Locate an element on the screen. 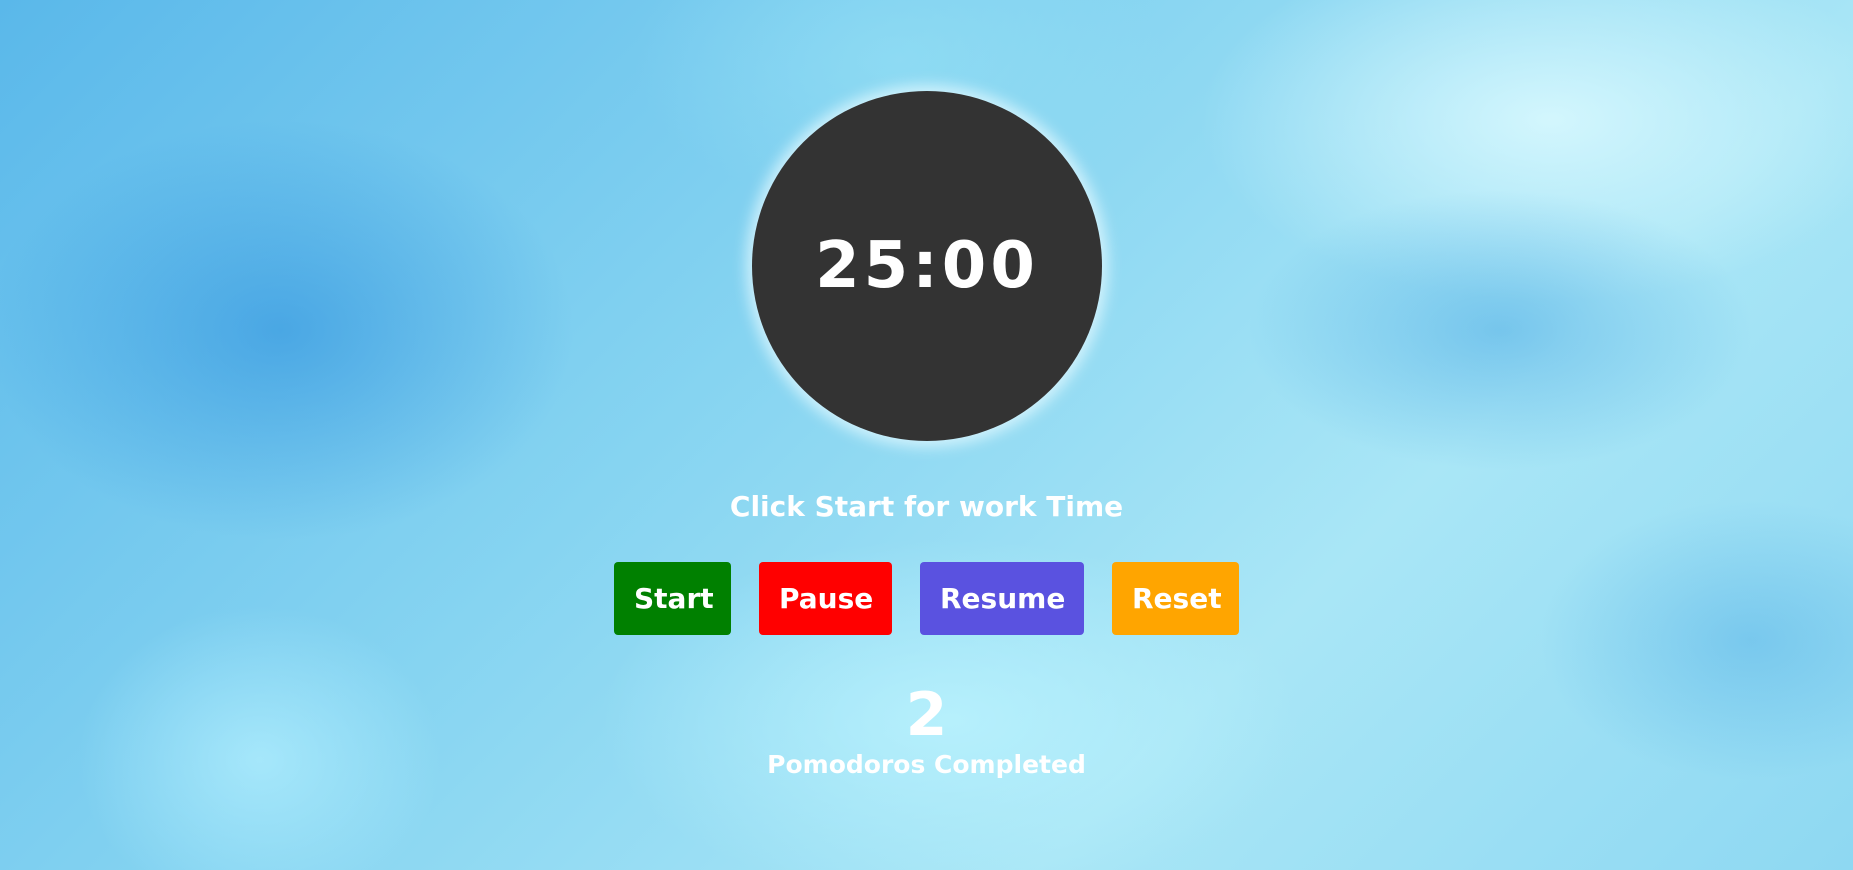 The image size is (1853, 870). start-button: Start is located at coordinates (672, 598).